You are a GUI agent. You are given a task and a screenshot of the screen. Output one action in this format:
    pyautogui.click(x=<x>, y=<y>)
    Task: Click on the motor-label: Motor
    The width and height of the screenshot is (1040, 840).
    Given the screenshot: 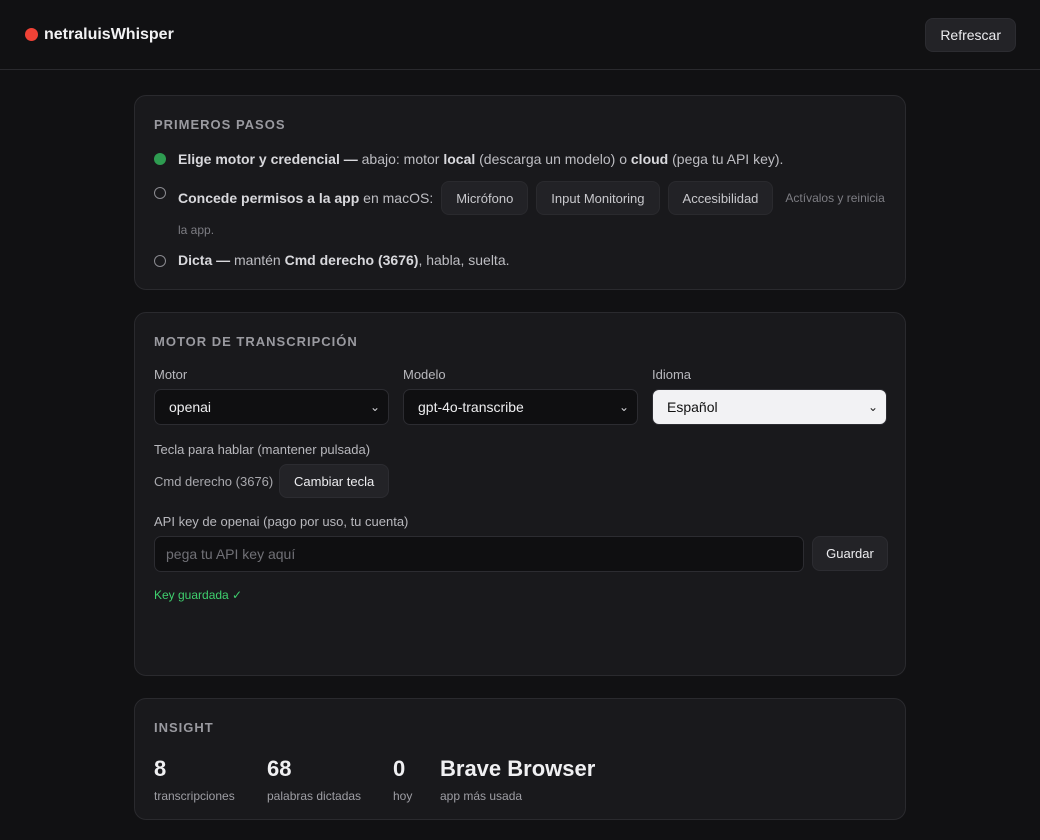 What is the action you would take?
    pyautogui.click(x=171, y=374)
    